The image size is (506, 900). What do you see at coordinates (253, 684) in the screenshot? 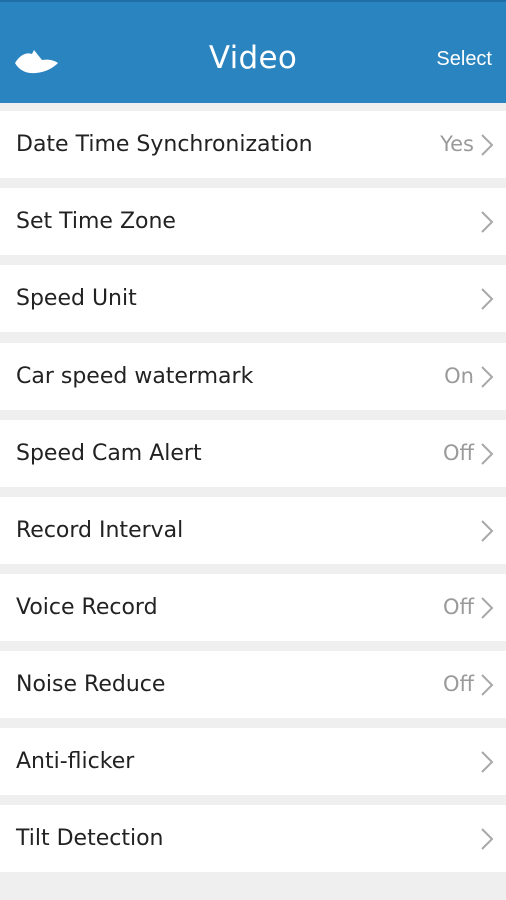
I see `setting-row-noise-reduce: Noise Reduce Off` at bounding box center [253, 684].